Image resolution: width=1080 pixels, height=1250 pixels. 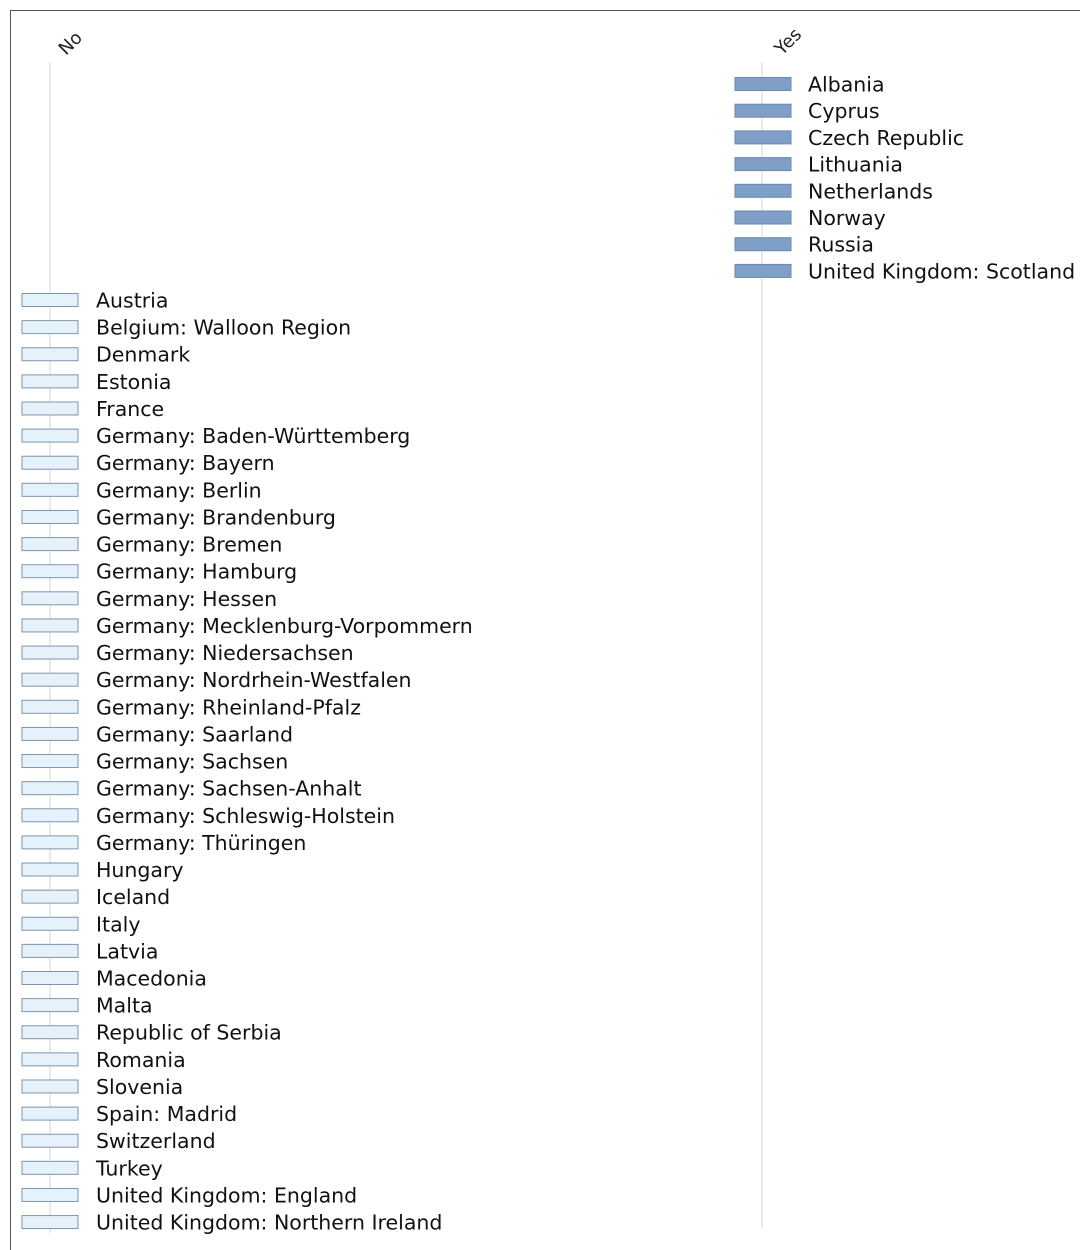 What do you see at coordinates (847, 218) in the screenshot?
I see `category-label-yes: Norway` at bounding box center [847, 218].